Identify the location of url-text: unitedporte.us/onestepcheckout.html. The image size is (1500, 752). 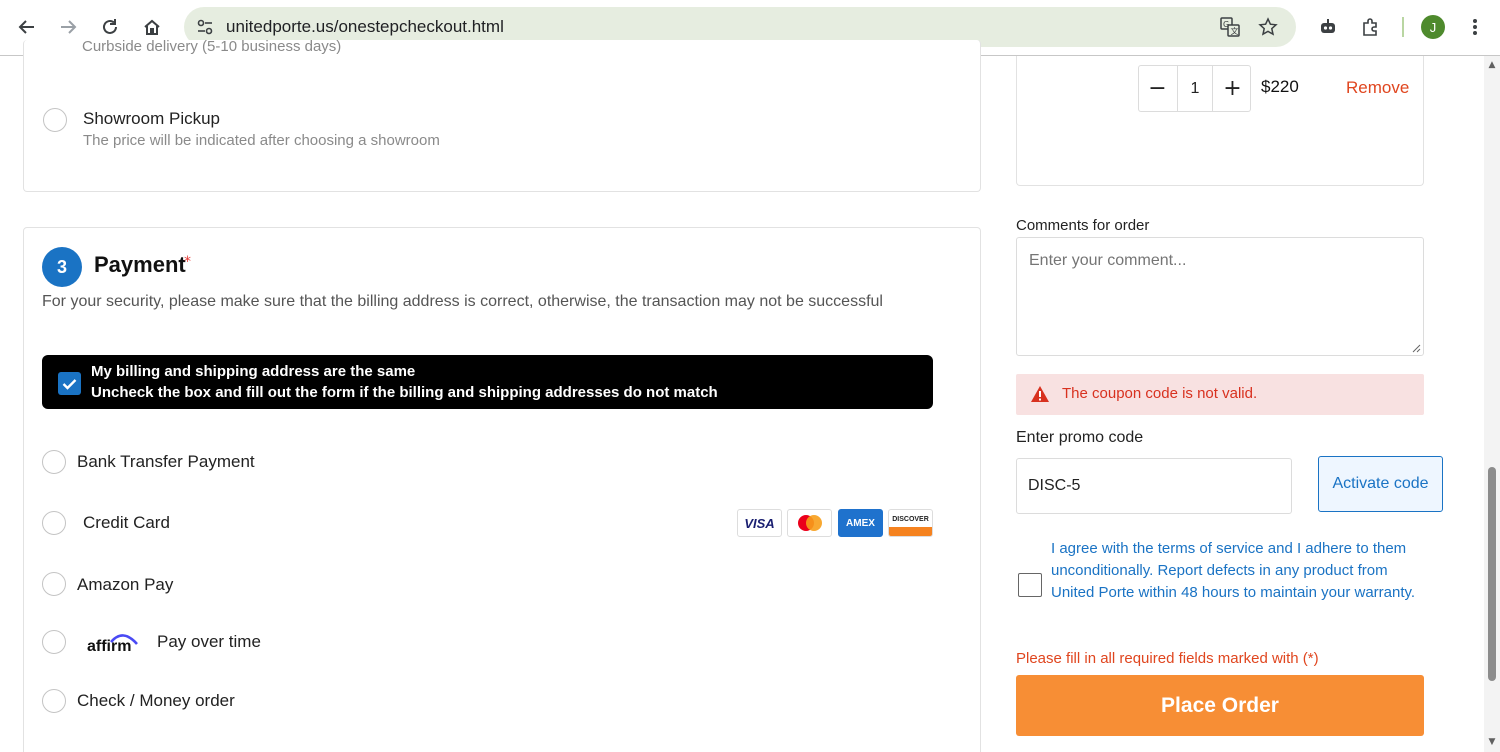
(365, 26).